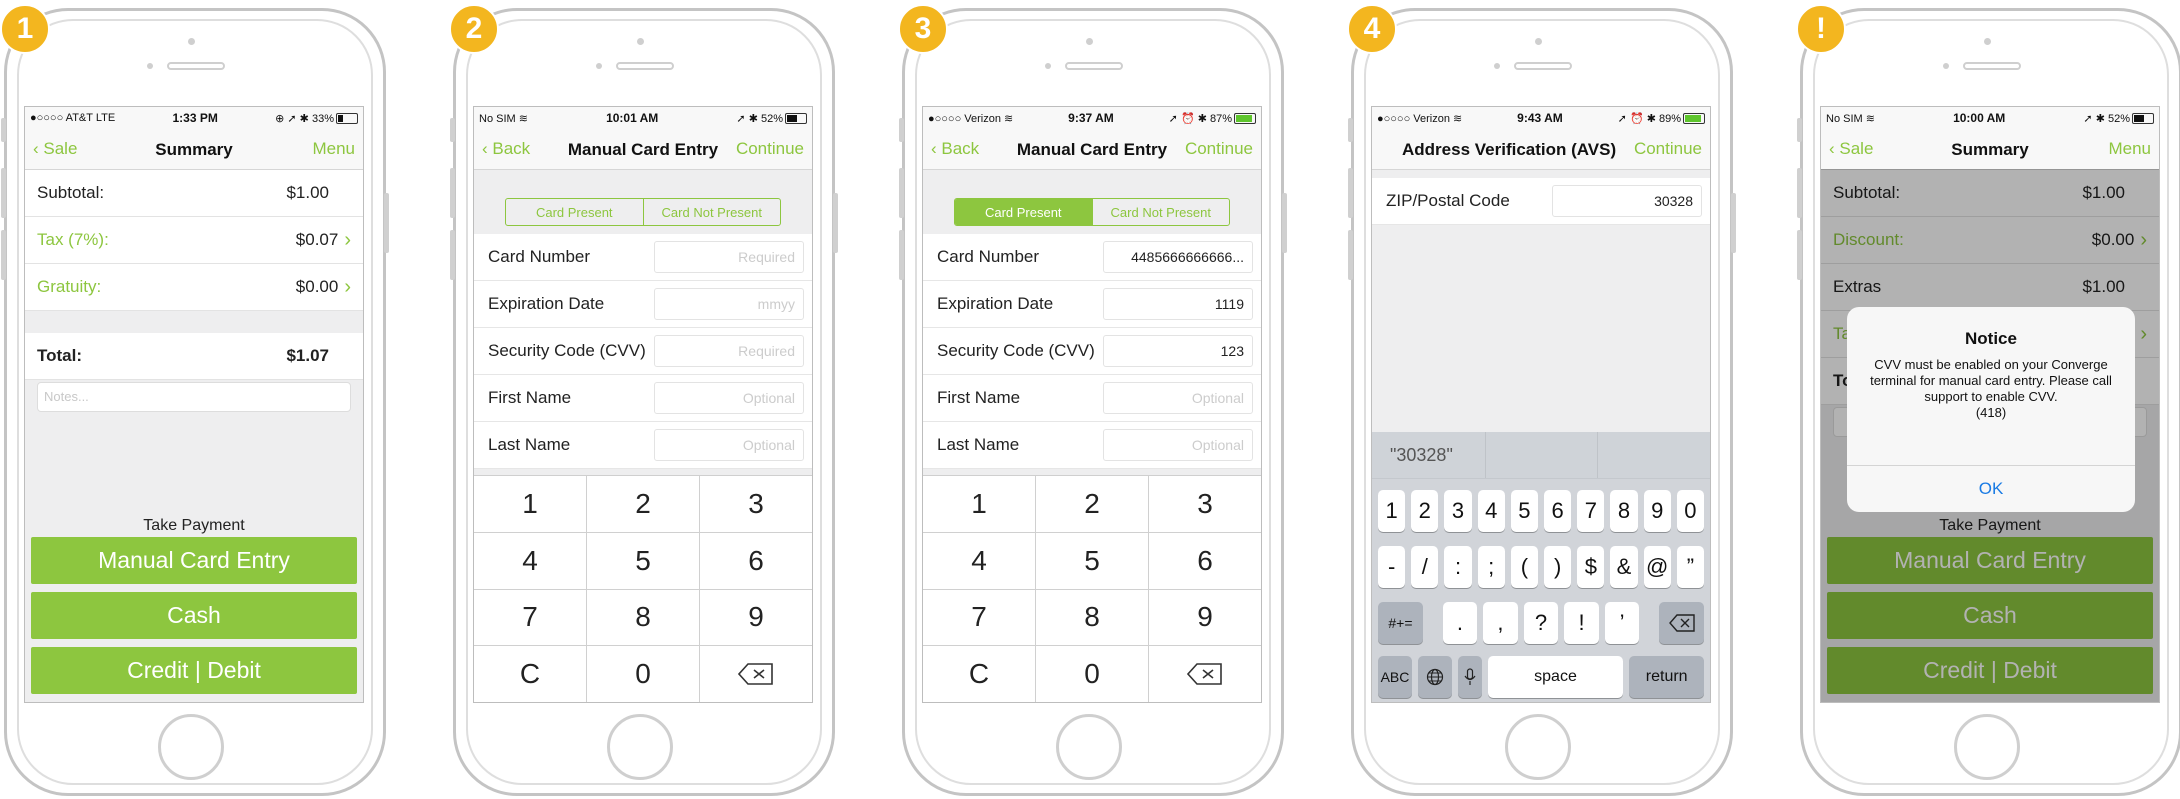 This screenshot has width=2180, height=799. What do you see at coordinates (1434, 677) in the screenshot?
I see `globe-key` at bounding box center [1434, 677].